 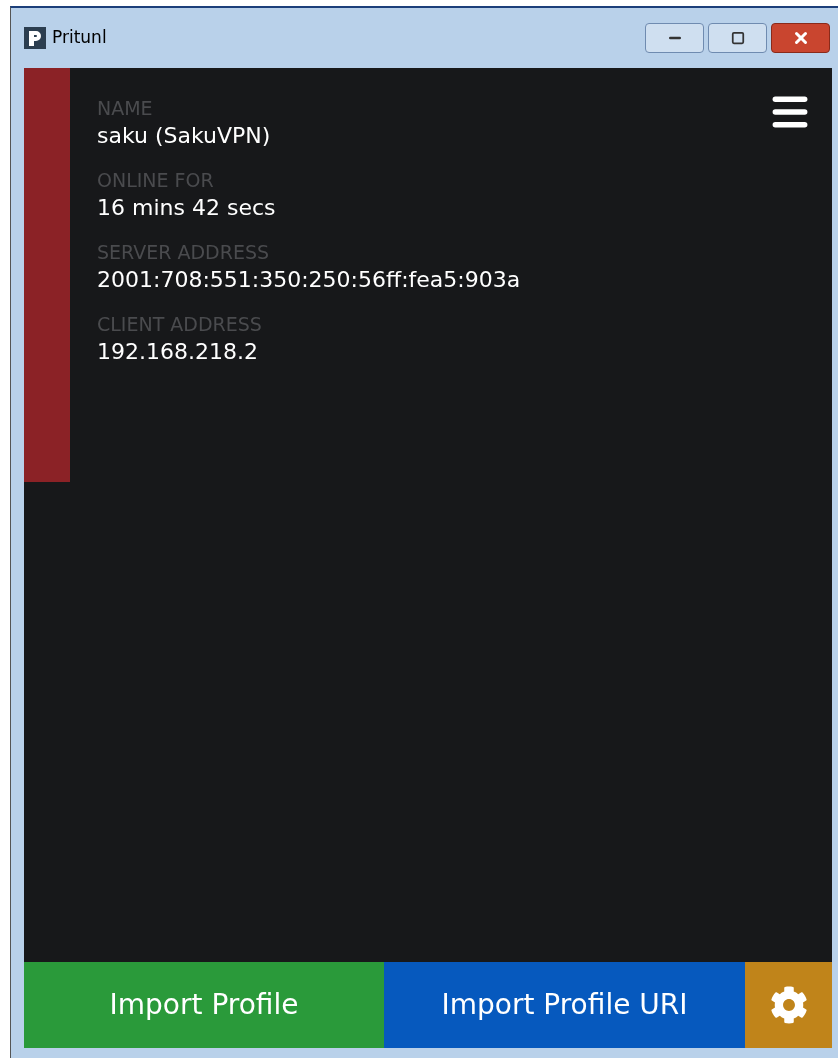 I want to click on close-button, so click(x=800, y=38).